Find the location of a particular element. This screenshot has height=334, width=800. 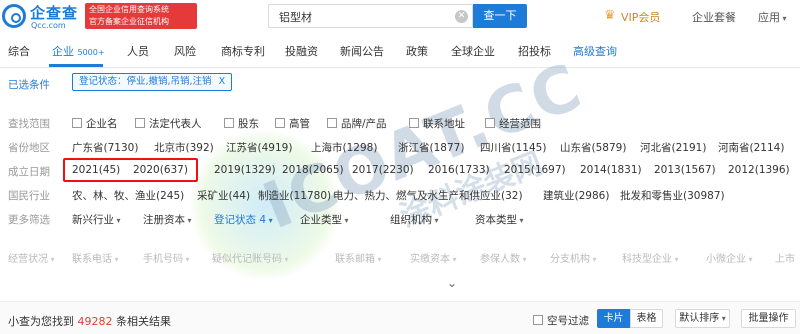

sort-dropdown-label: 默认排序 is located at coordinates (699, 318).